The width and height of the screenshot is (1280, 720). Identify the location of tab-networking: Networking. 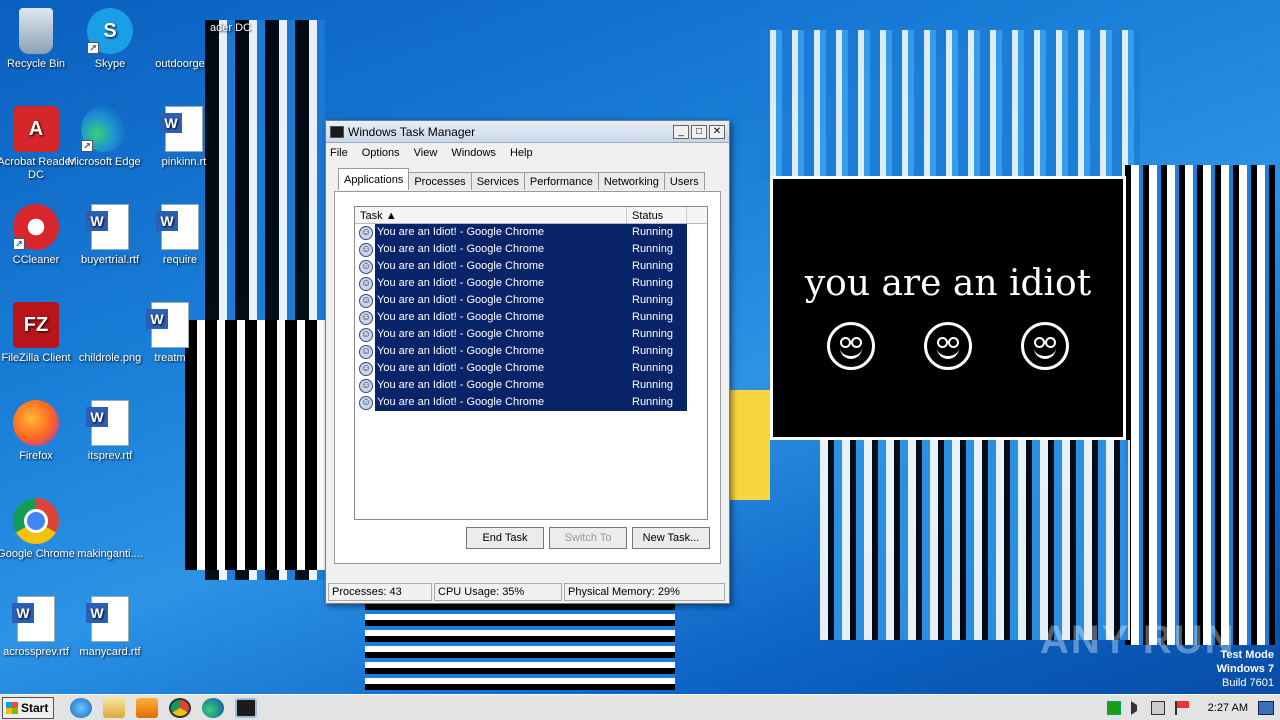
(631, 181).